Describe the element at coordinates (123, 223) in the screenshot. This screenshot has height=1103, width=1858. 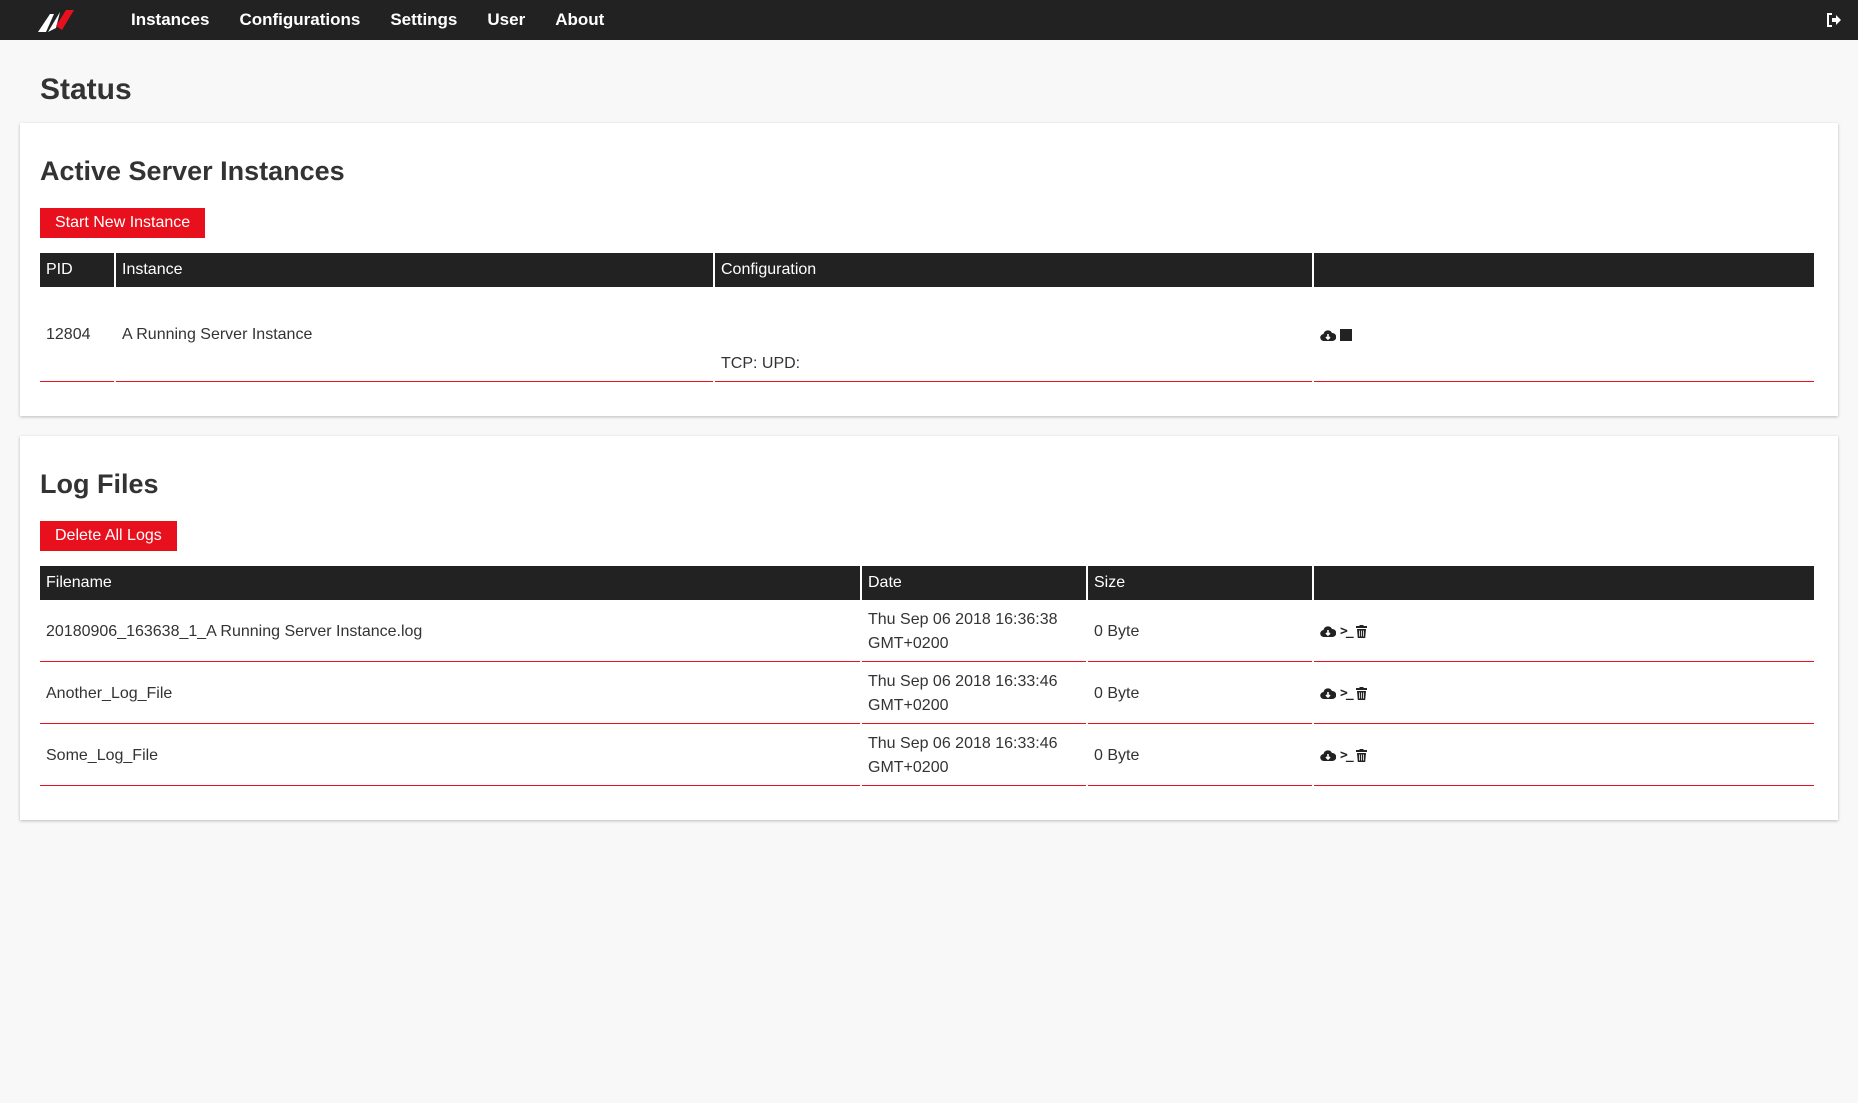
I see `start-new-instance-button: Start New Instance` at that location.